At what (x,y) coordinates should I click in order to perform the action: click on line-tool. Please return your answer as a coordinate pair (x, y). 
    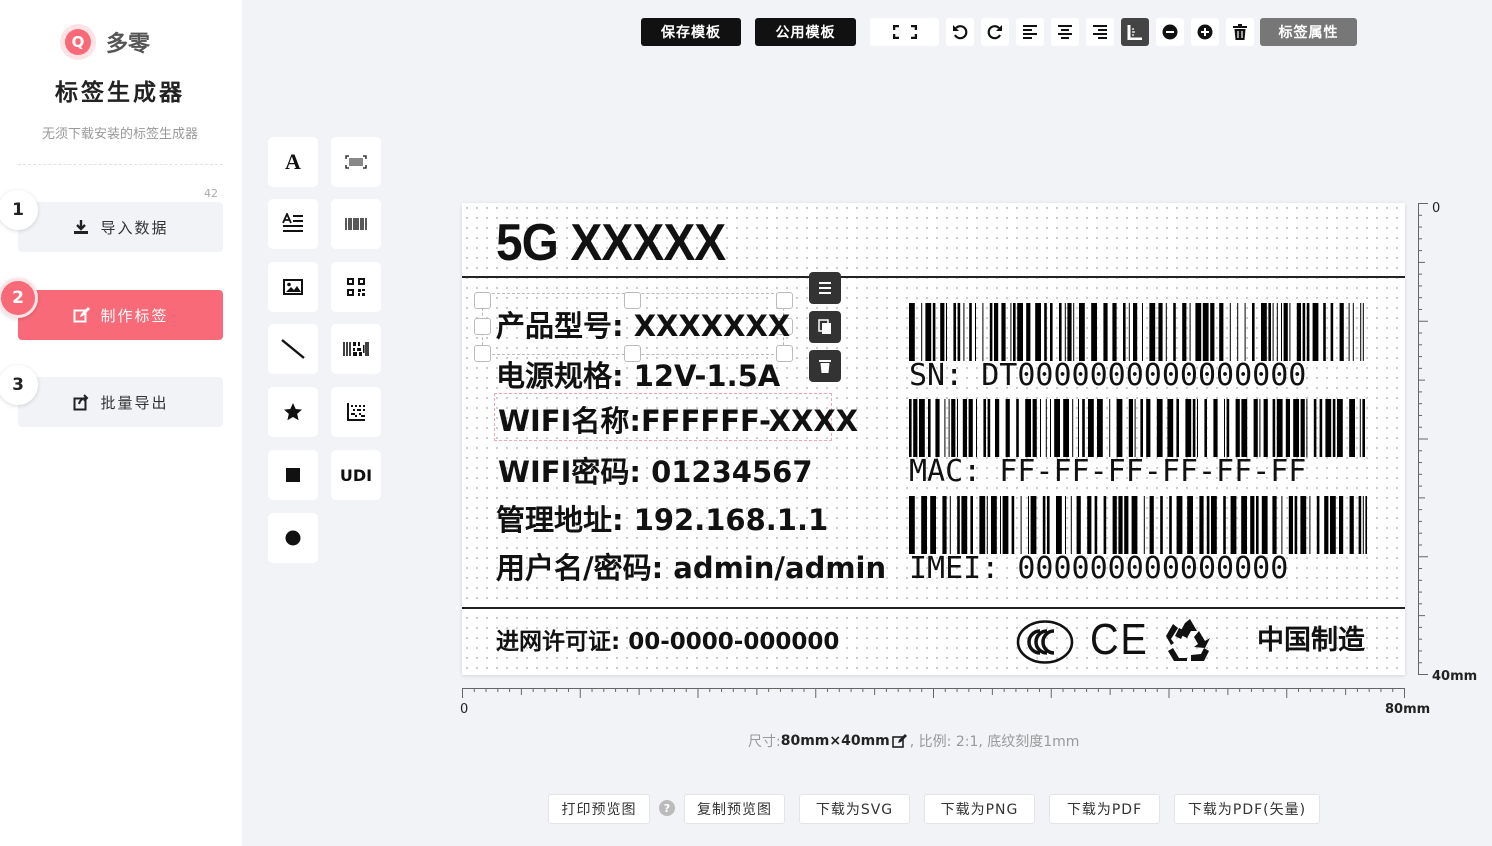
    Looking at the image, I should click on (293, 349).